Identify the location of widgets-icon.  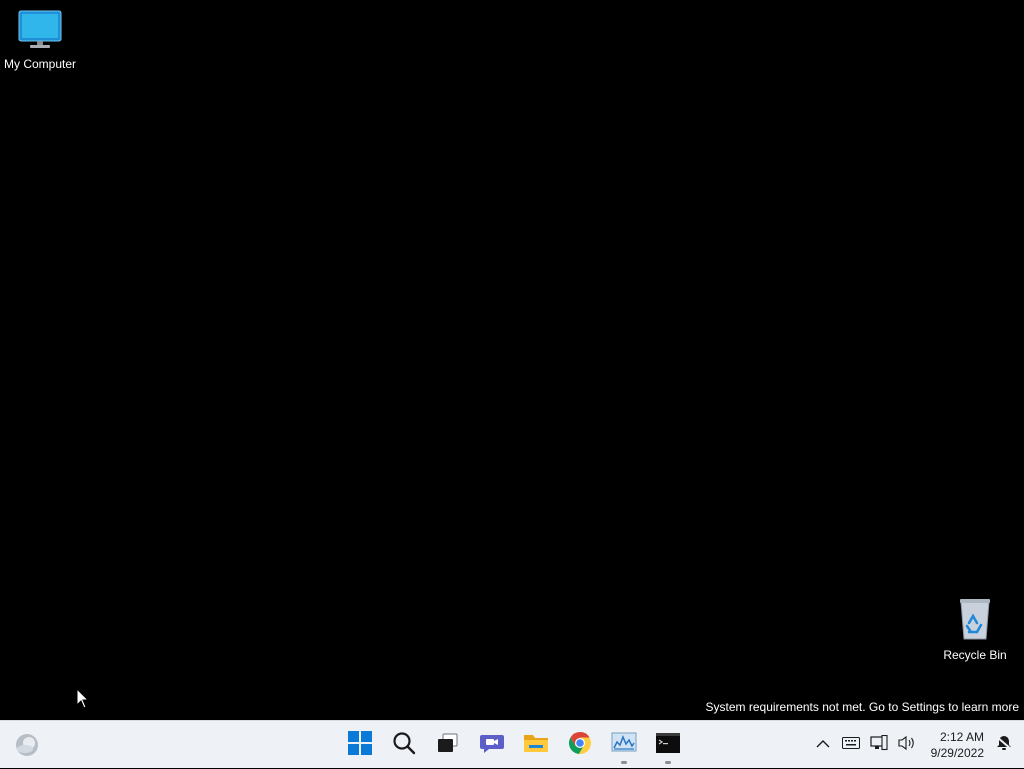
(27, 748).